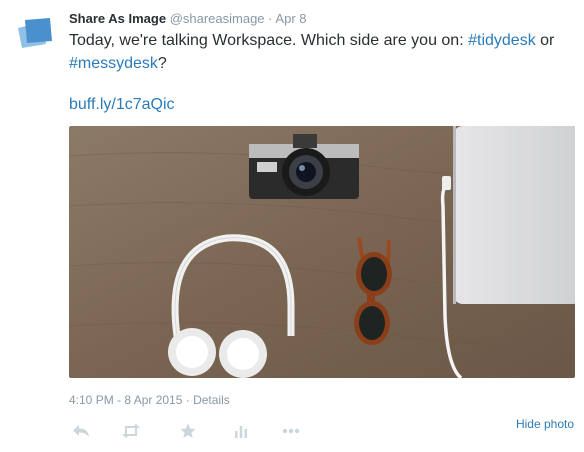  Describe the element at coordinates (545, 40) in the screenshot. I see `tweet-text-part: or` at that location.